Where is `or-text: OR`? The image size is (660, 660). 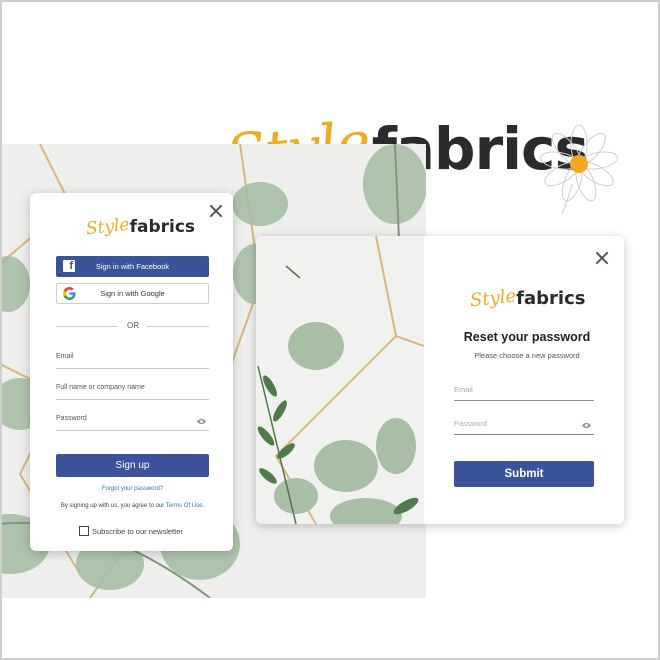
or-text: OR is located at coordinates (133, 325).